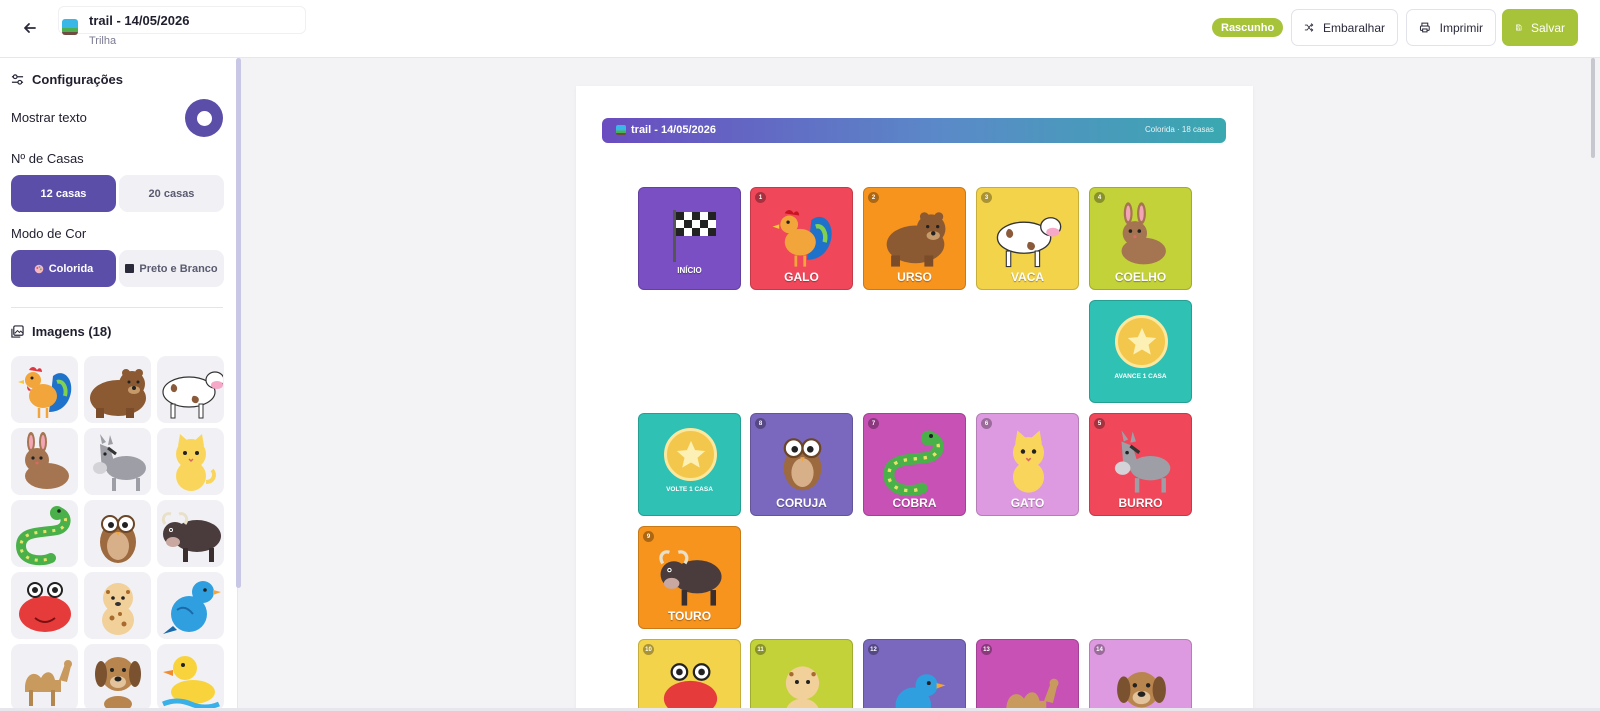 The width and height of the screenshot is (1600, 711). Describe the element at coordinates (1140, 464) in the screenshot. I see `tile-5: 5 BURRO` at that location.